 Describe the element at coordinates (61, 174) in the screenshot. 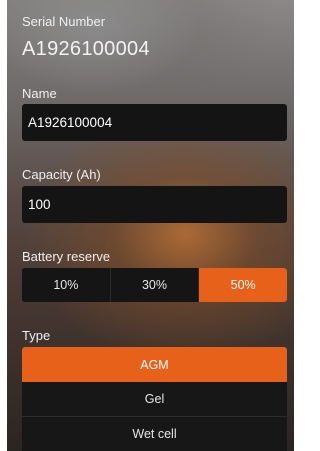

I see `capacity-label: Capacity (Ah)` at that location.